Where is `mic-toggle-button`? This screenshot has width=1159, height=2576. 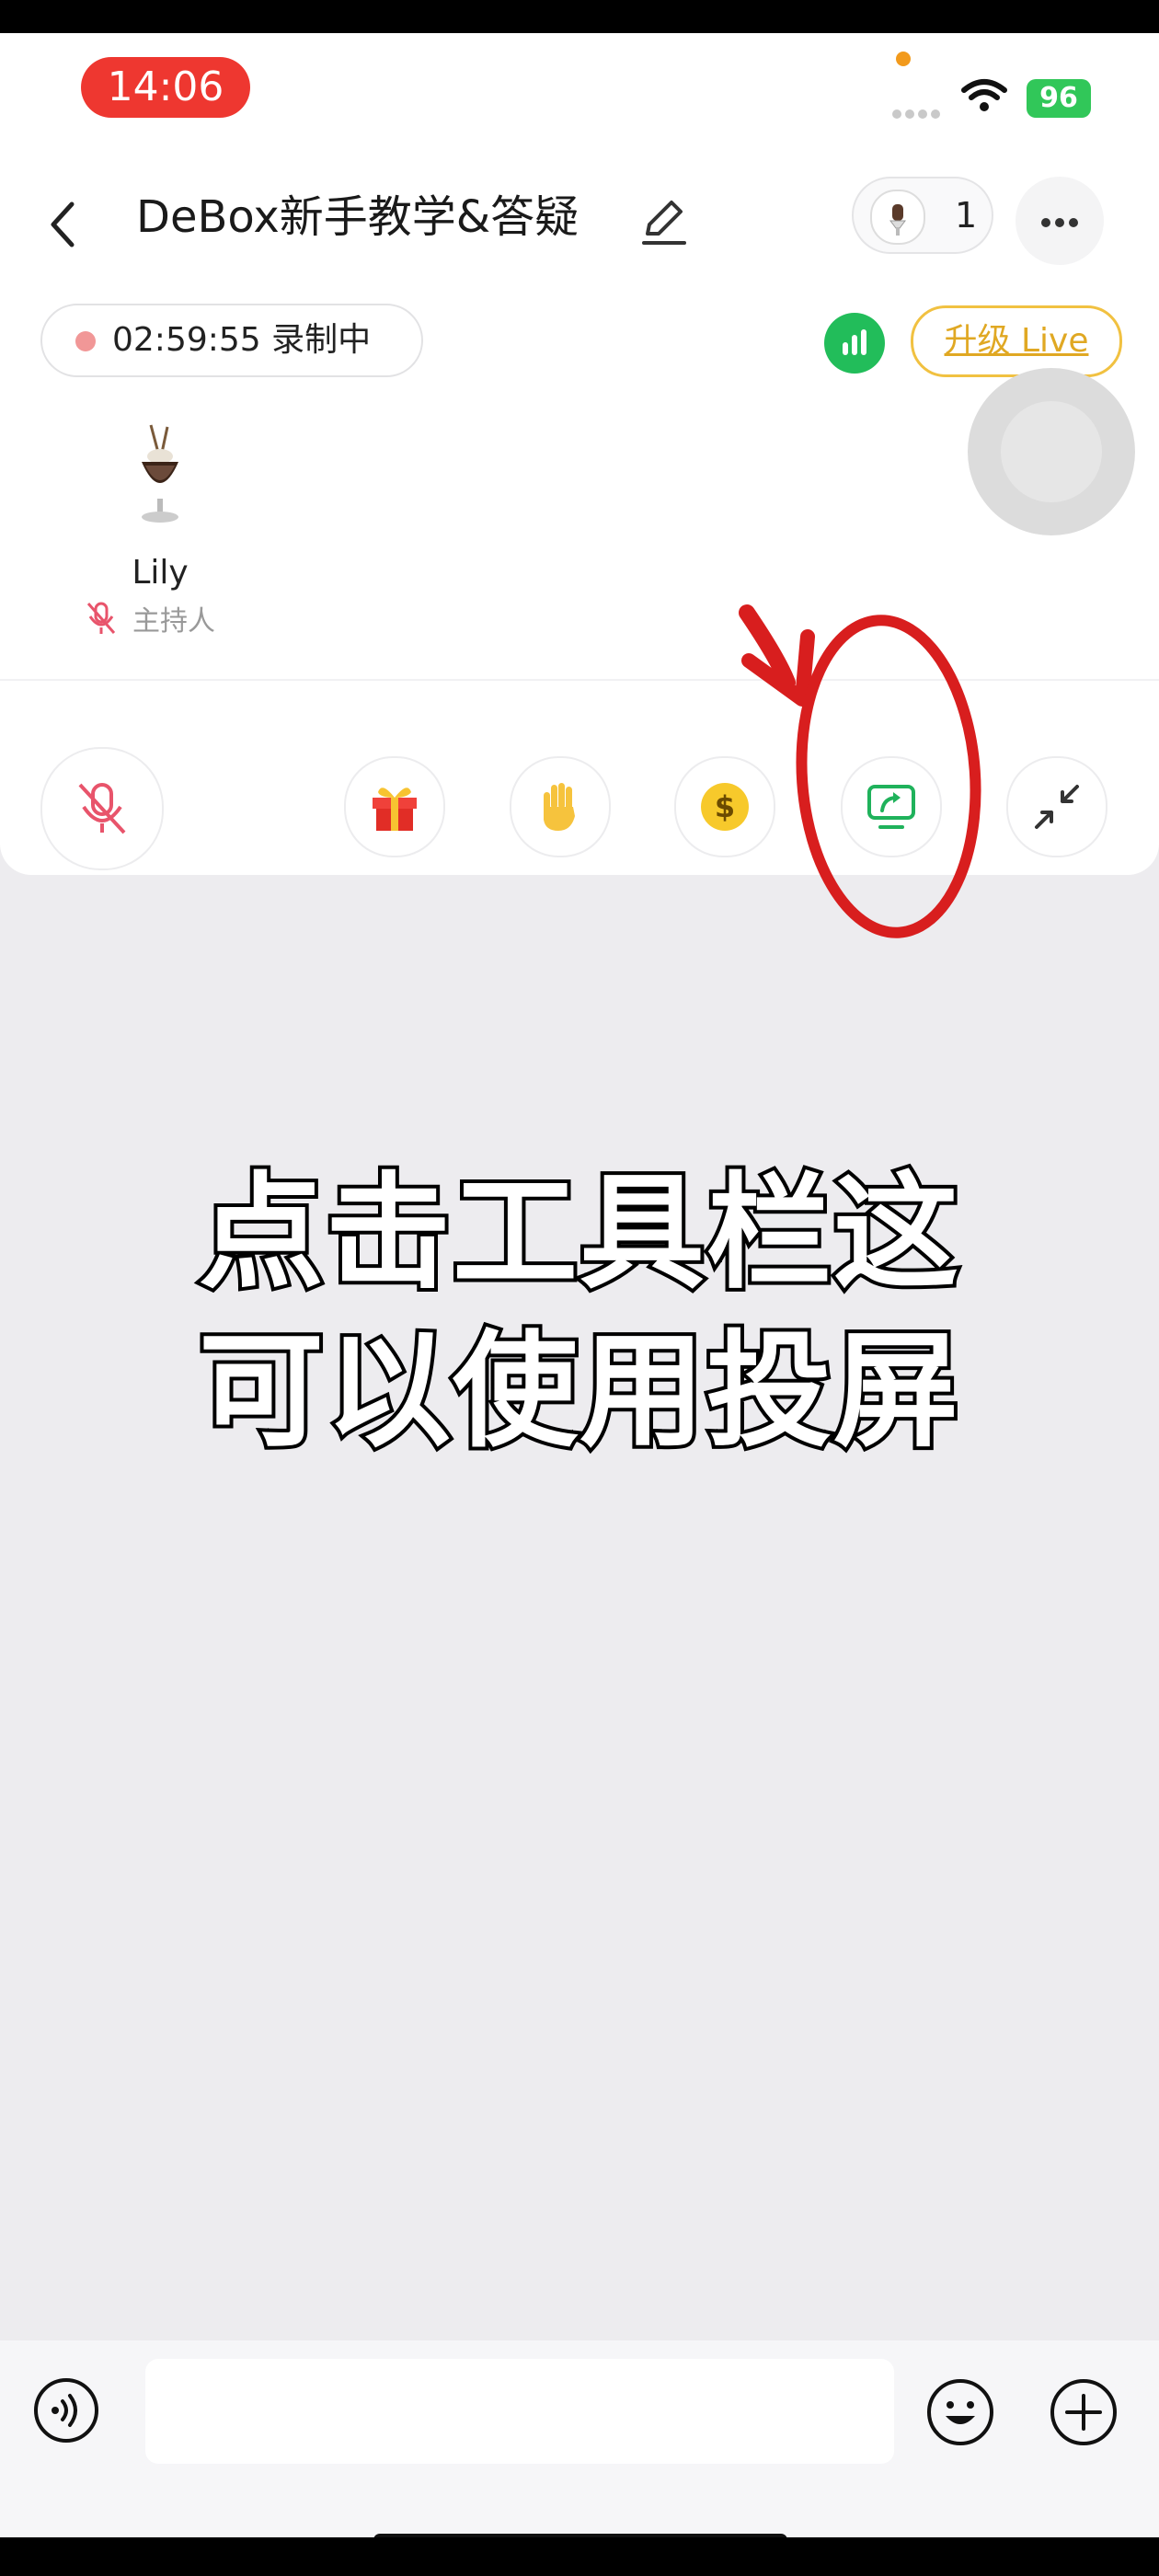
mic-toggle-button is located at coordinates (102, 808).